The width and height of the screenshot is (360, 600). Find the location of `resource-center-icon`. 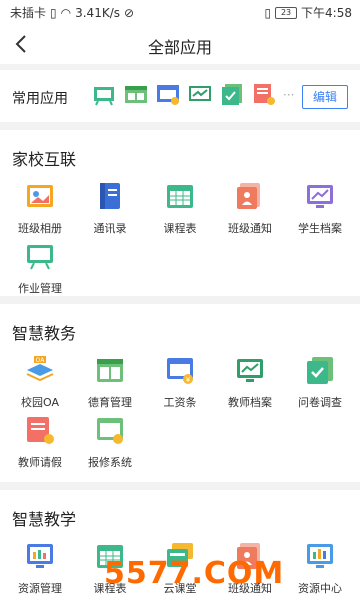

resource-center-icon is located at coordinates (320, 556).